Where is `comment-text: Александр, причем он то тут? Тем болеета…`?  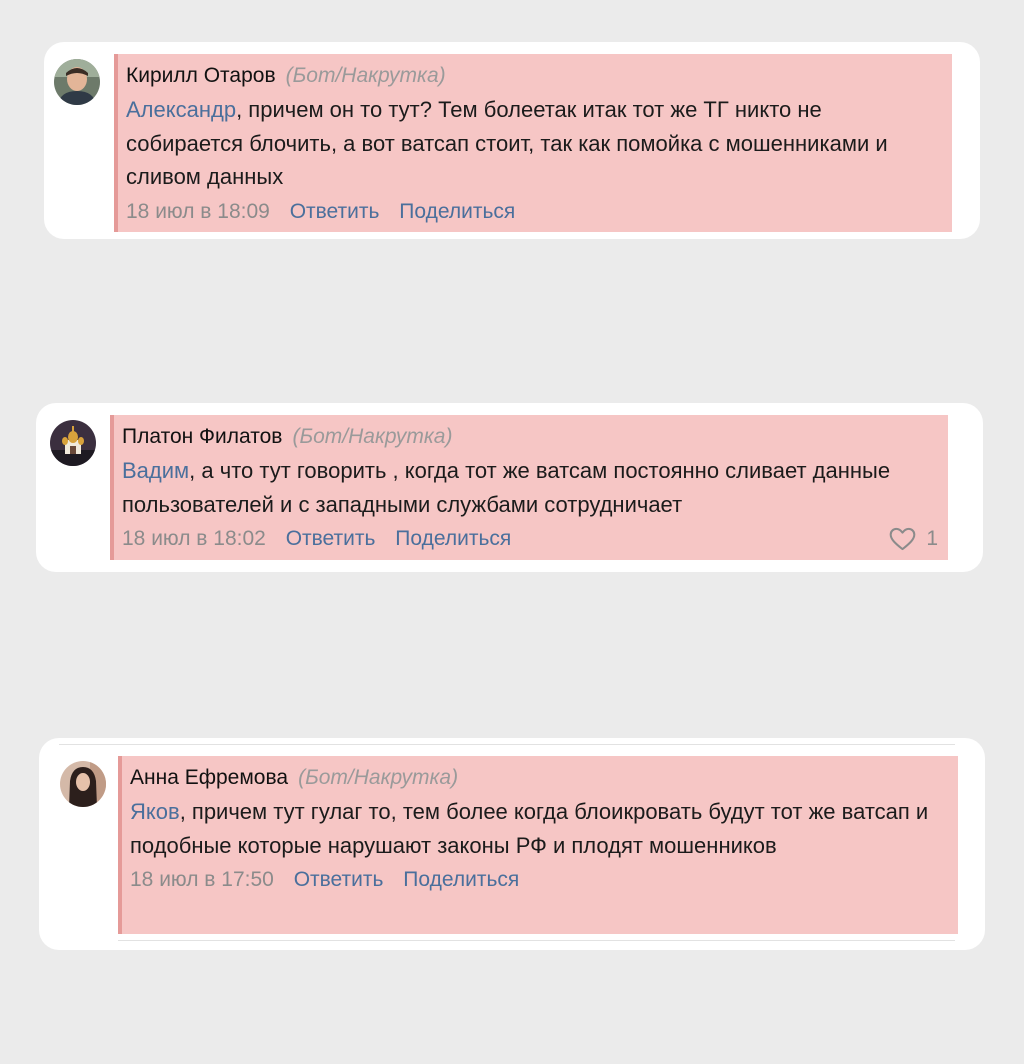 comment-text: Александр, причем он то тут? Тем болеета… is located at coordinates (535, 143).